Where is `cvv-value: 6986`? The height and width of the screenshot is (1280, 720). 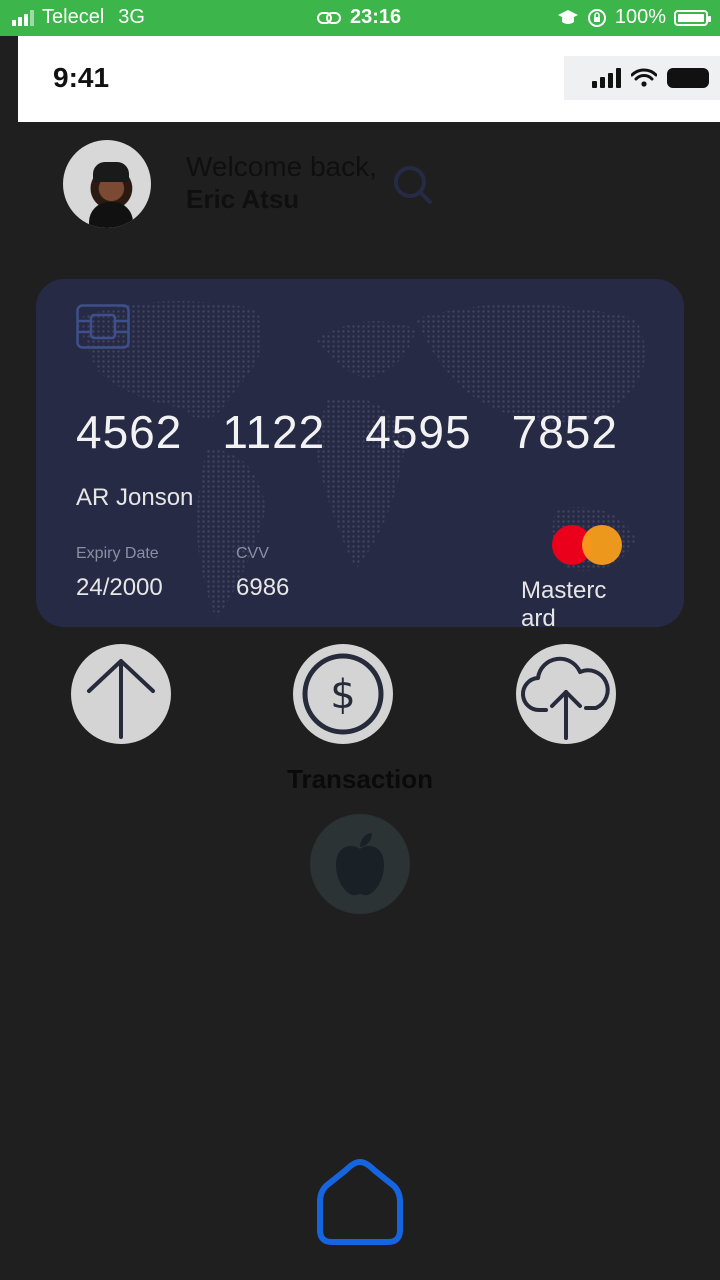 cvv-value: 6986 is located at coordinates (263, 587).